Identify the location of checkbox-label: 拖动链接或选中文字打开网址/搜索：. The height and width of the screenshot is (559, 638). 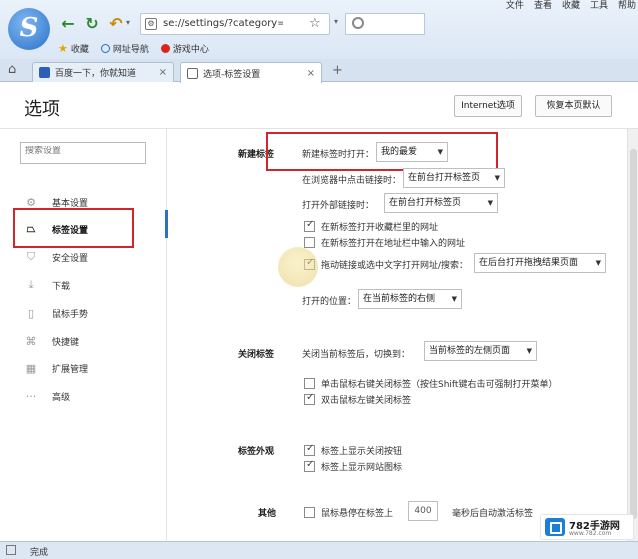
(395, 266).